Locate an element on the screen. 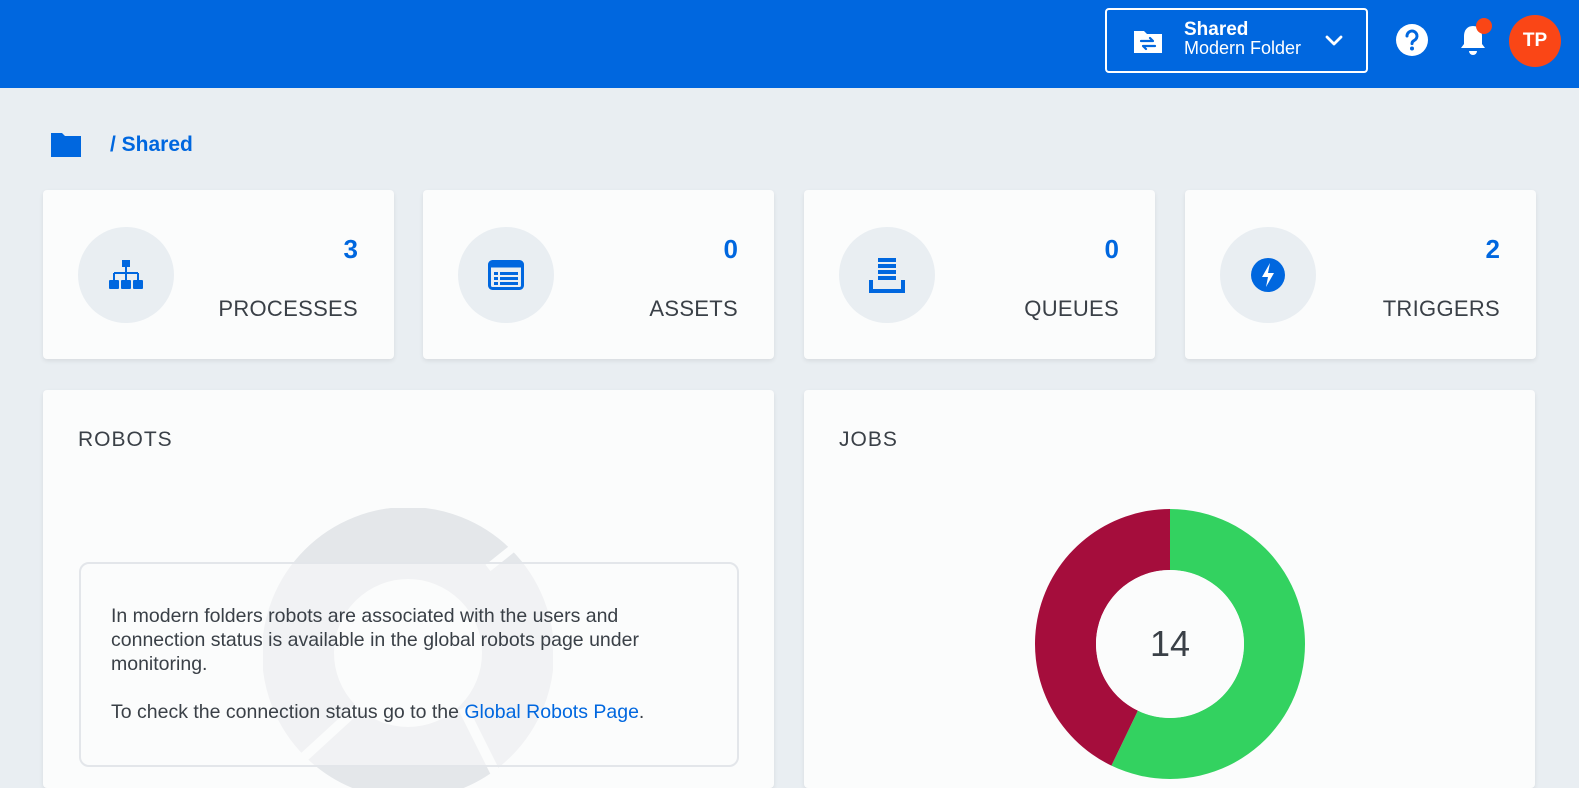  jobs-donut-chart: 14 is located at coordinates (1170, 644).